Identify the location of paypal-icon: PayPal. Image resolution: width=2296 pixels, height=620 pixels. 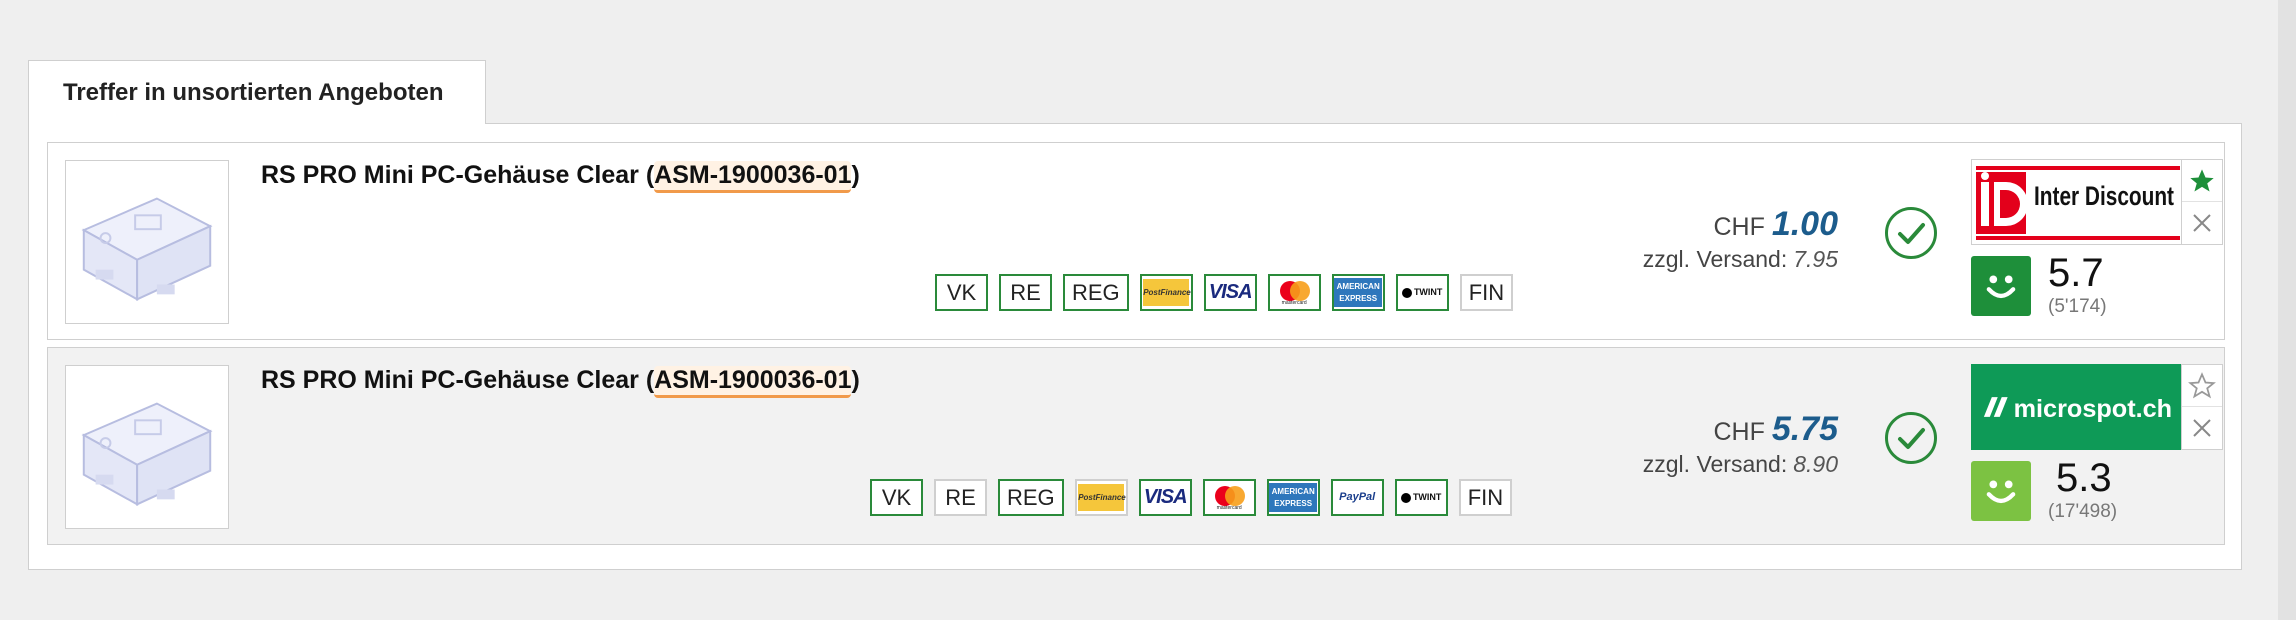
(1357, 497).